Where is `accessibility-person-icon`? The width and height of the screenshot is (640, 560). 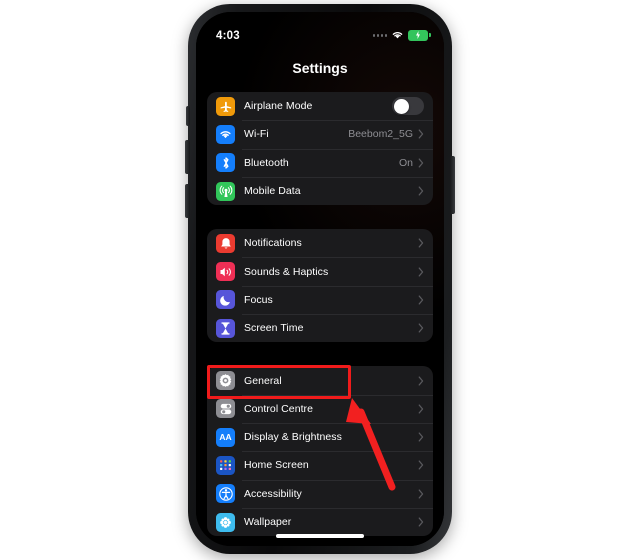
accessibility-person-icon is located at coordinates (225, 494).